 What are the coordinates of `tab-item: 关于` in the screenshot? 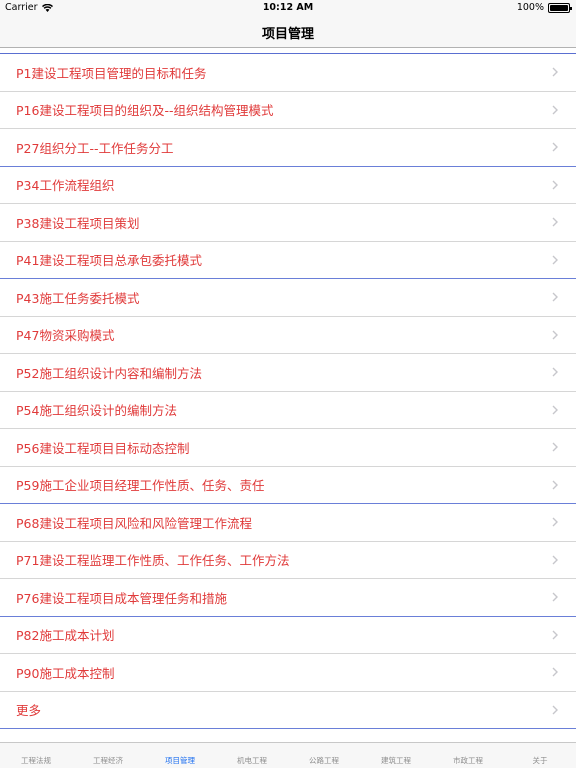 It's located at (540, 755).